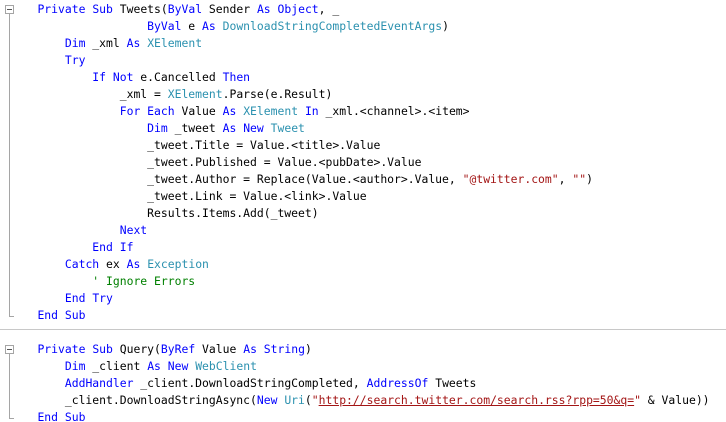  Describe the element at coordinates (368, 349) in the screenshot. I see `code-line: Private Sub Query(ByRef Value As String)` at that location.